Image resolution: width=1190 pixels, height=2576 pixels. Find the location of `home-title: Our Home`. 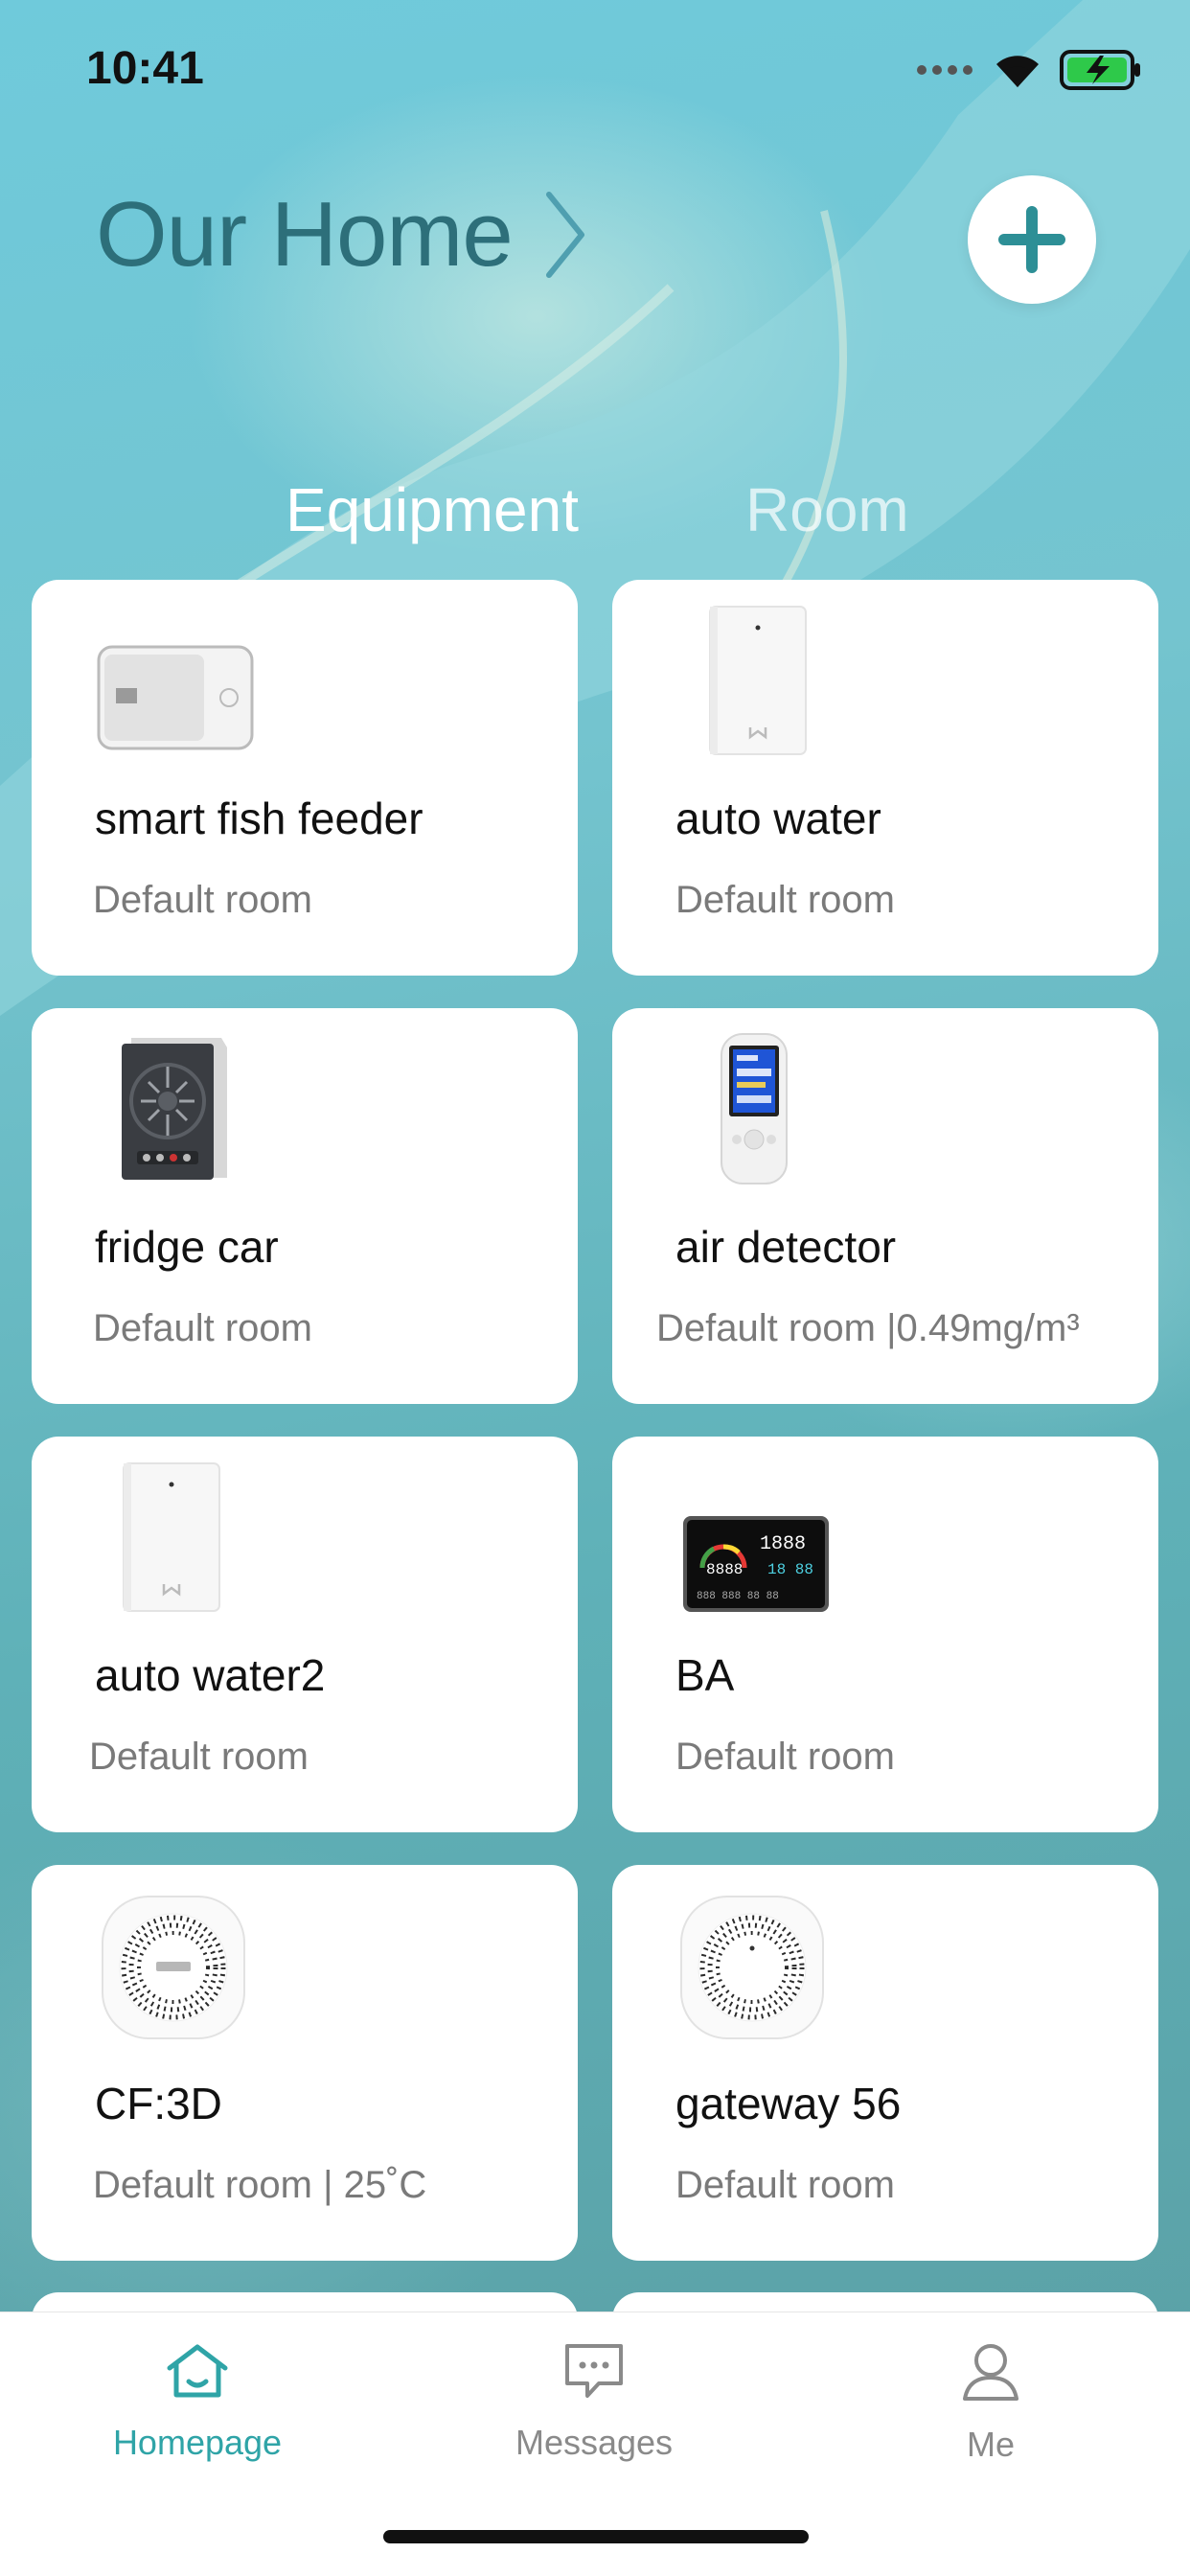

home-title: Our Home is located at coordinates (305, 234).